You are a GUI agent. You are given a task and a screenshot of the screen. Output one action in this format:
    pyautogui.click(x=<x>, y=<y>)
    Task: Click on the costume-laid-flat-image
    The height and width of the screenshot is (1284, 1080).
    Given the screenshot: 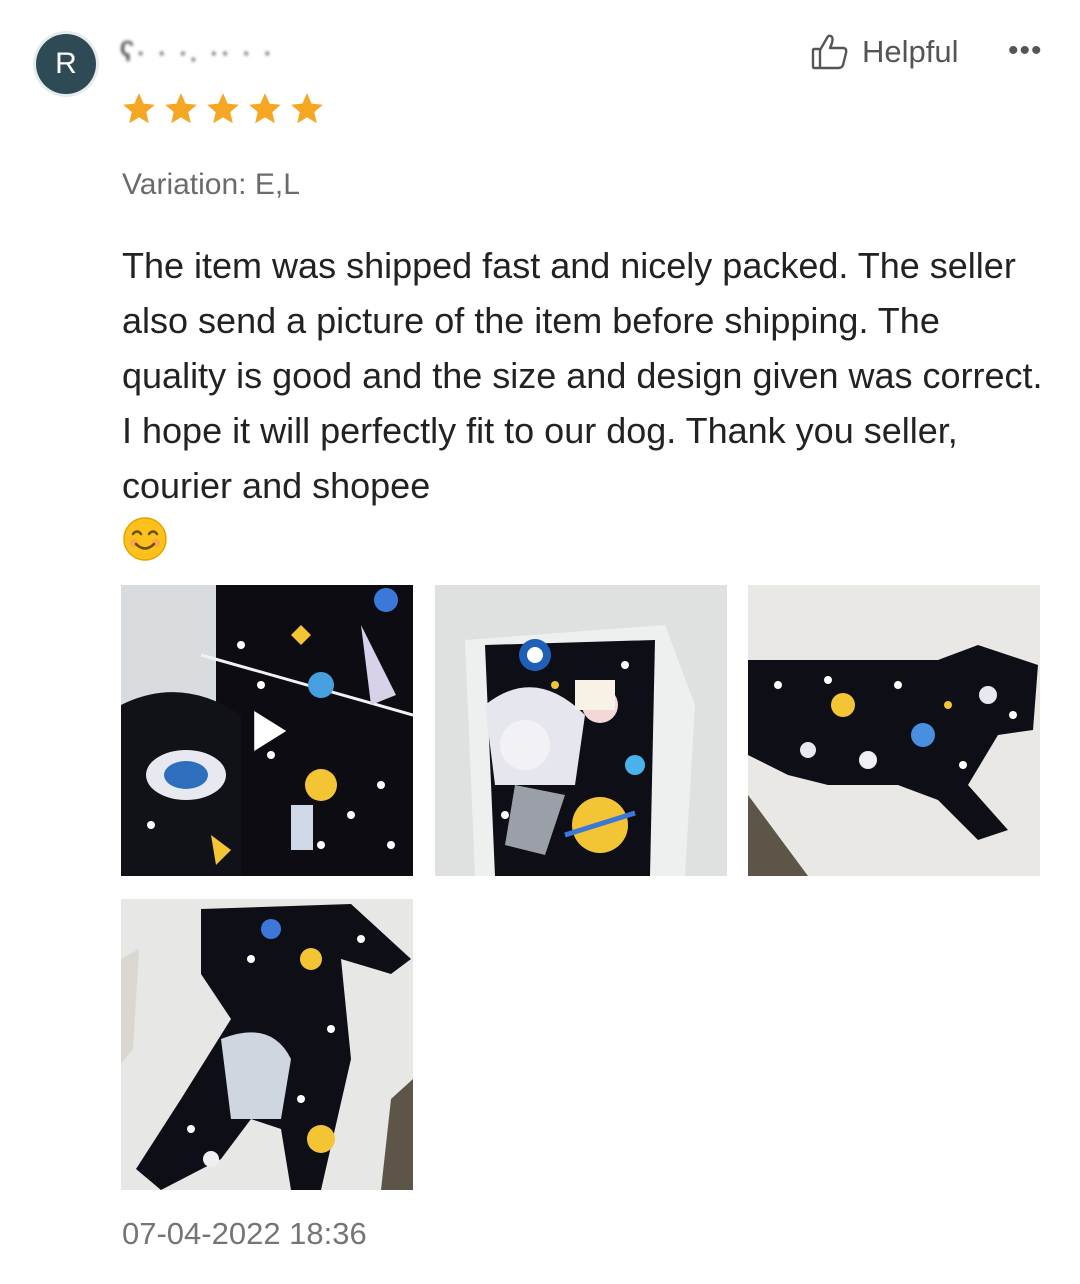 What is the action you would take?
    pyautogui.click(x=894, y=730)
    